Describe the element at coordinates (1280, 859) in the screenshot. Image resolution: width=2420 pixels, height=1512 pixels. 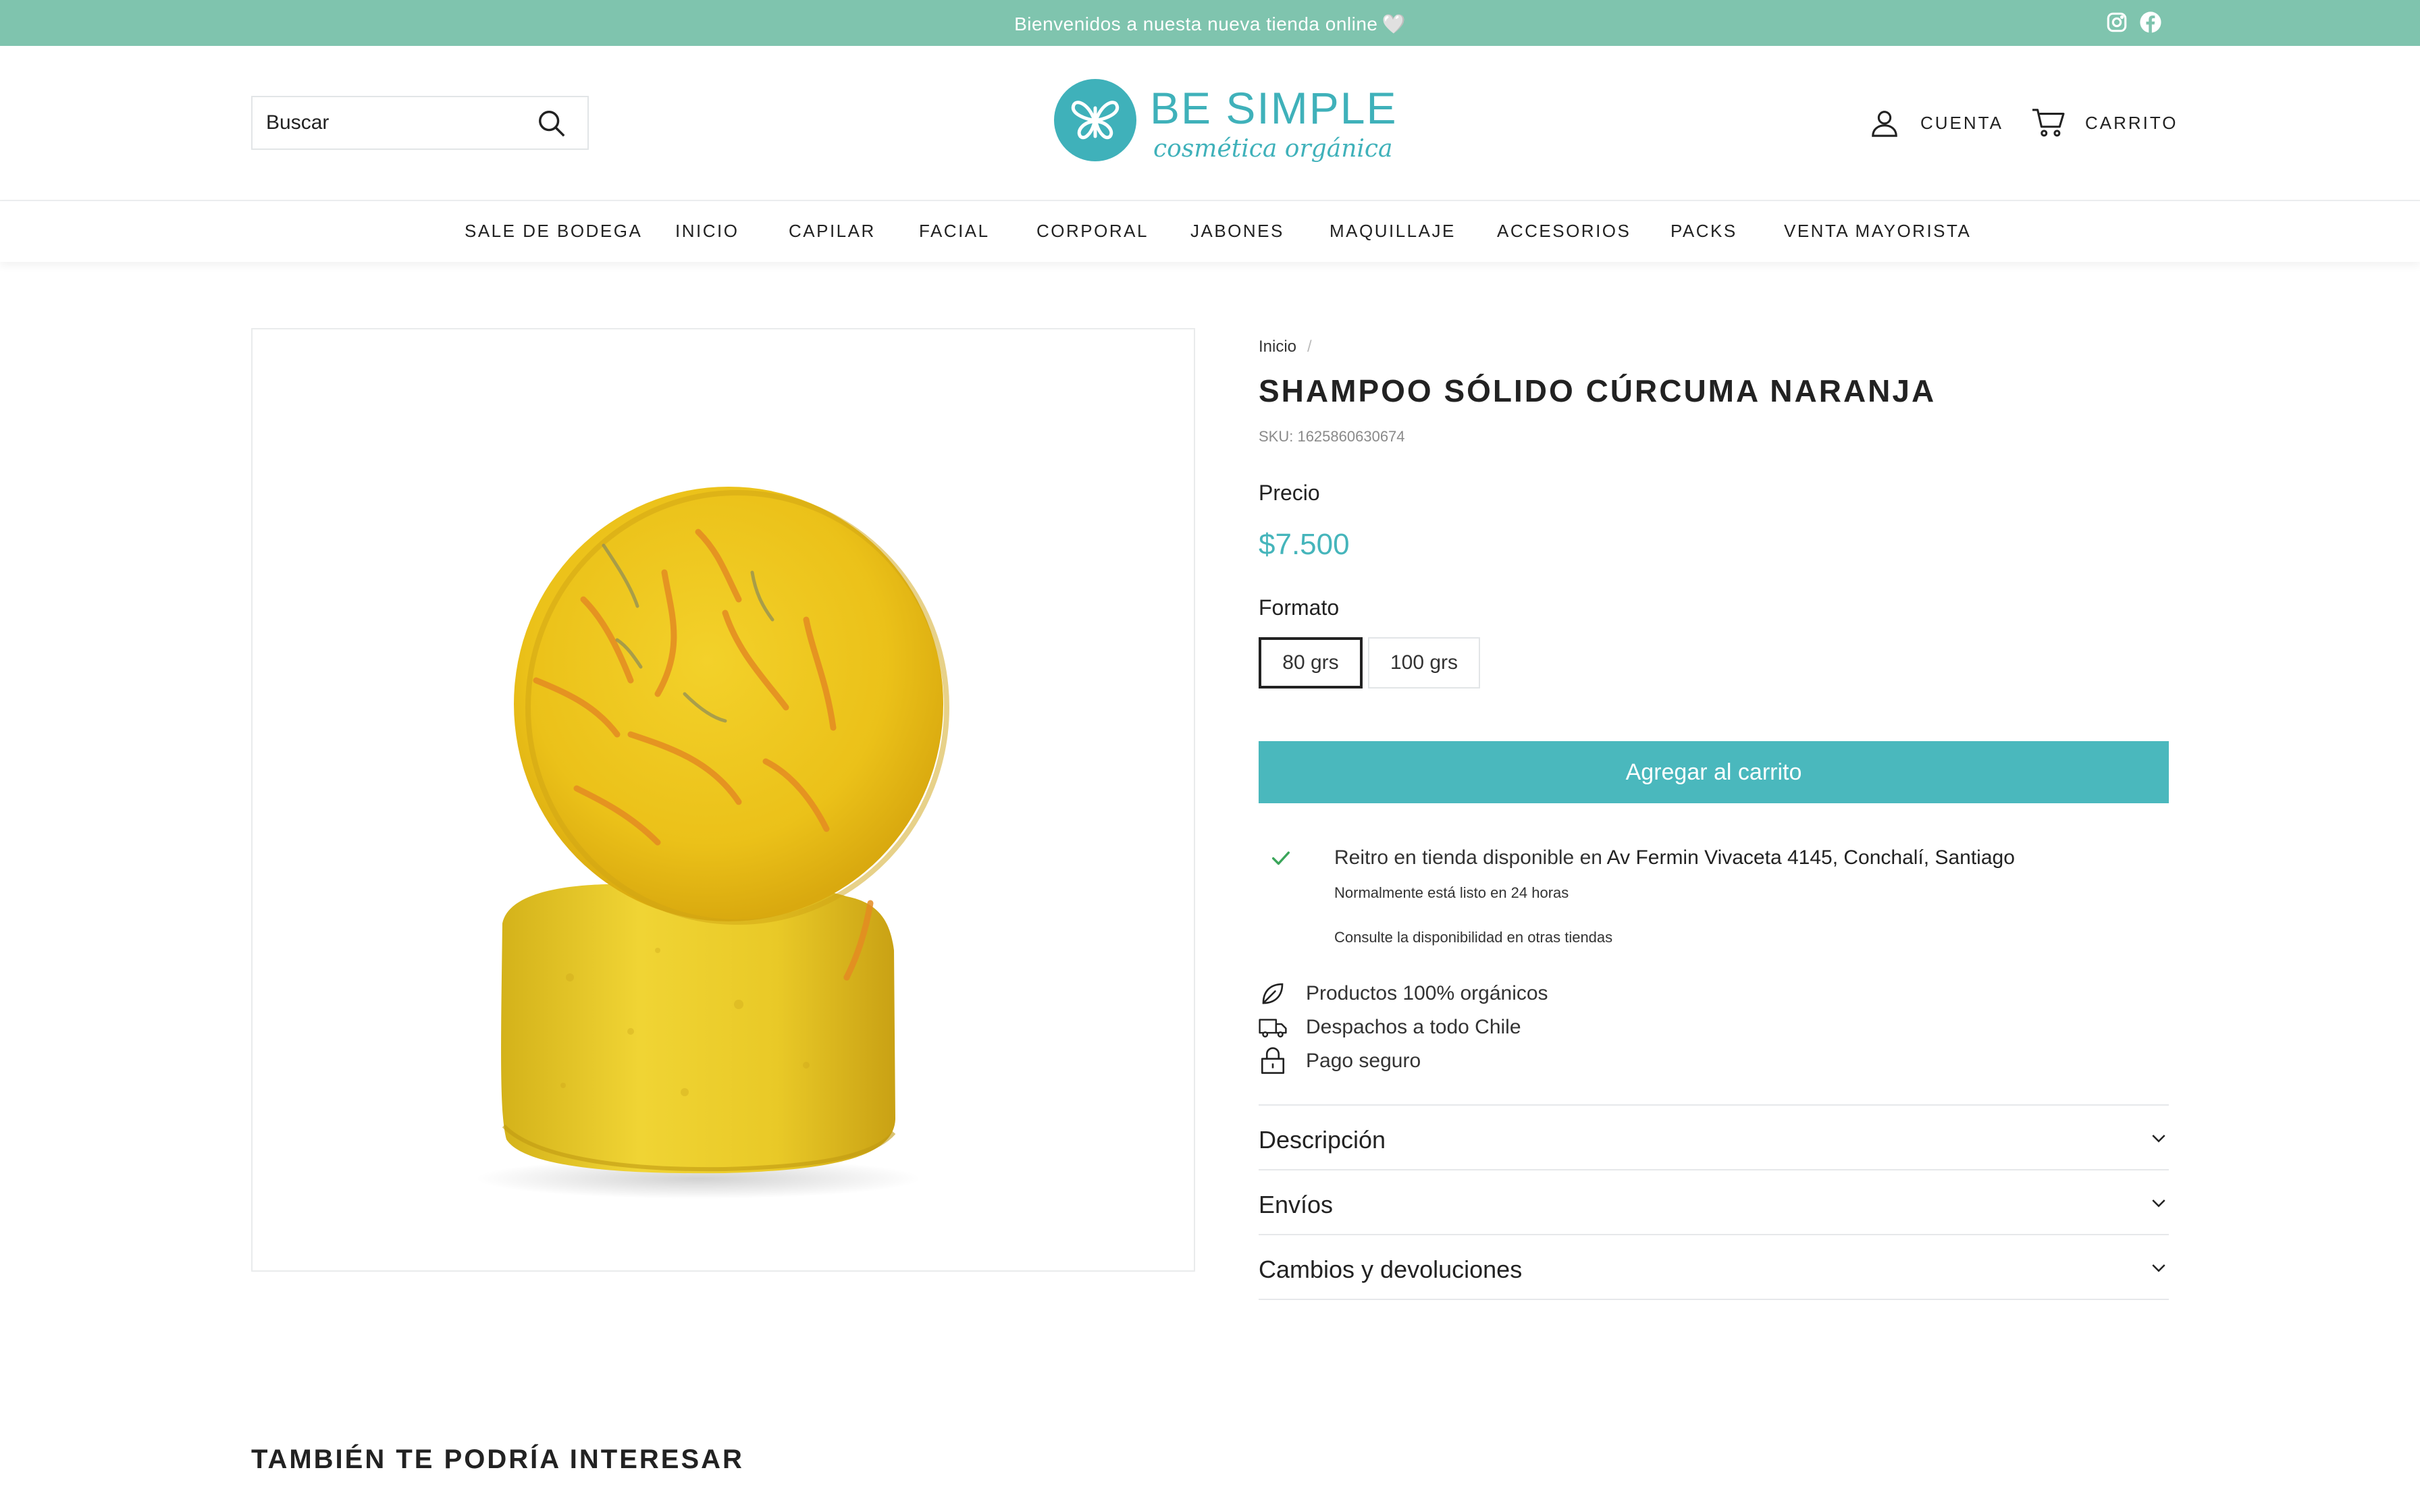
I see `check-icon` at that location.